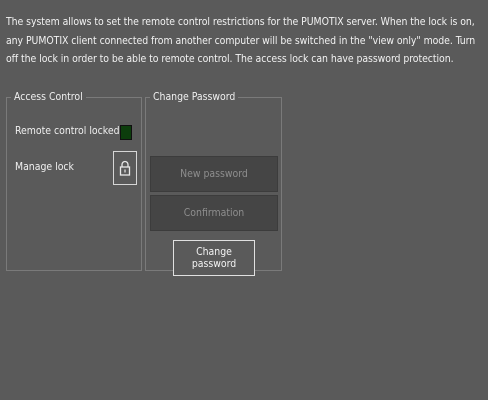 Image resolution: width=488 pixels, height=400 pixels. I want to click on padlock-icon, so click(125, 168).